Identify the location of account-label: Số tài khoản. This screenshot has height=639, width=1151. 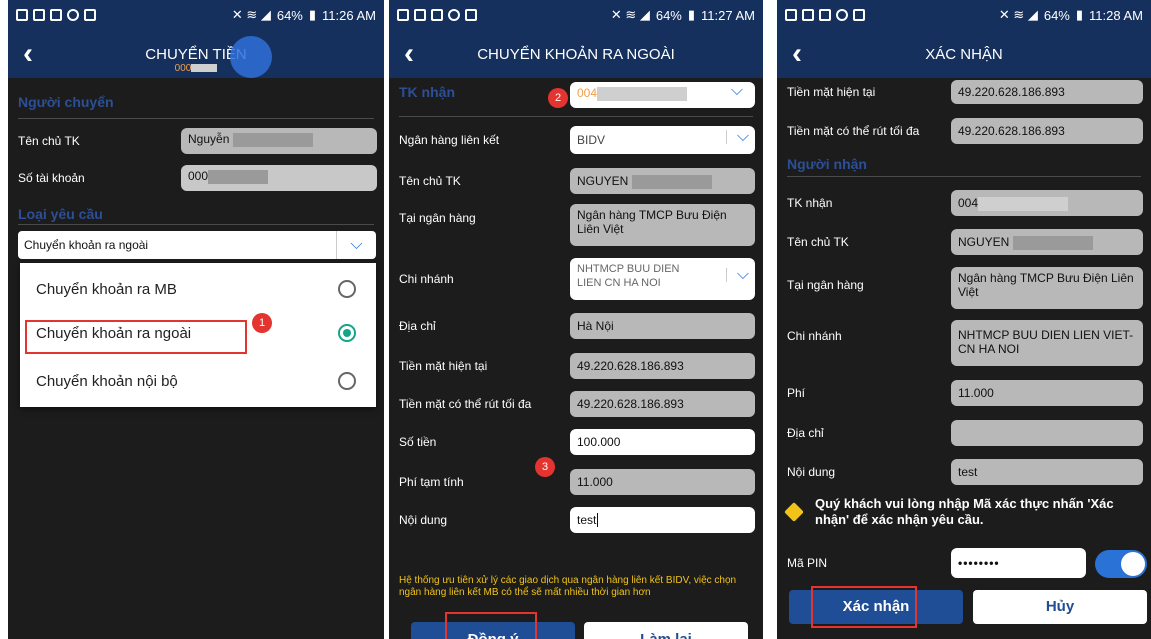
(51, 178).